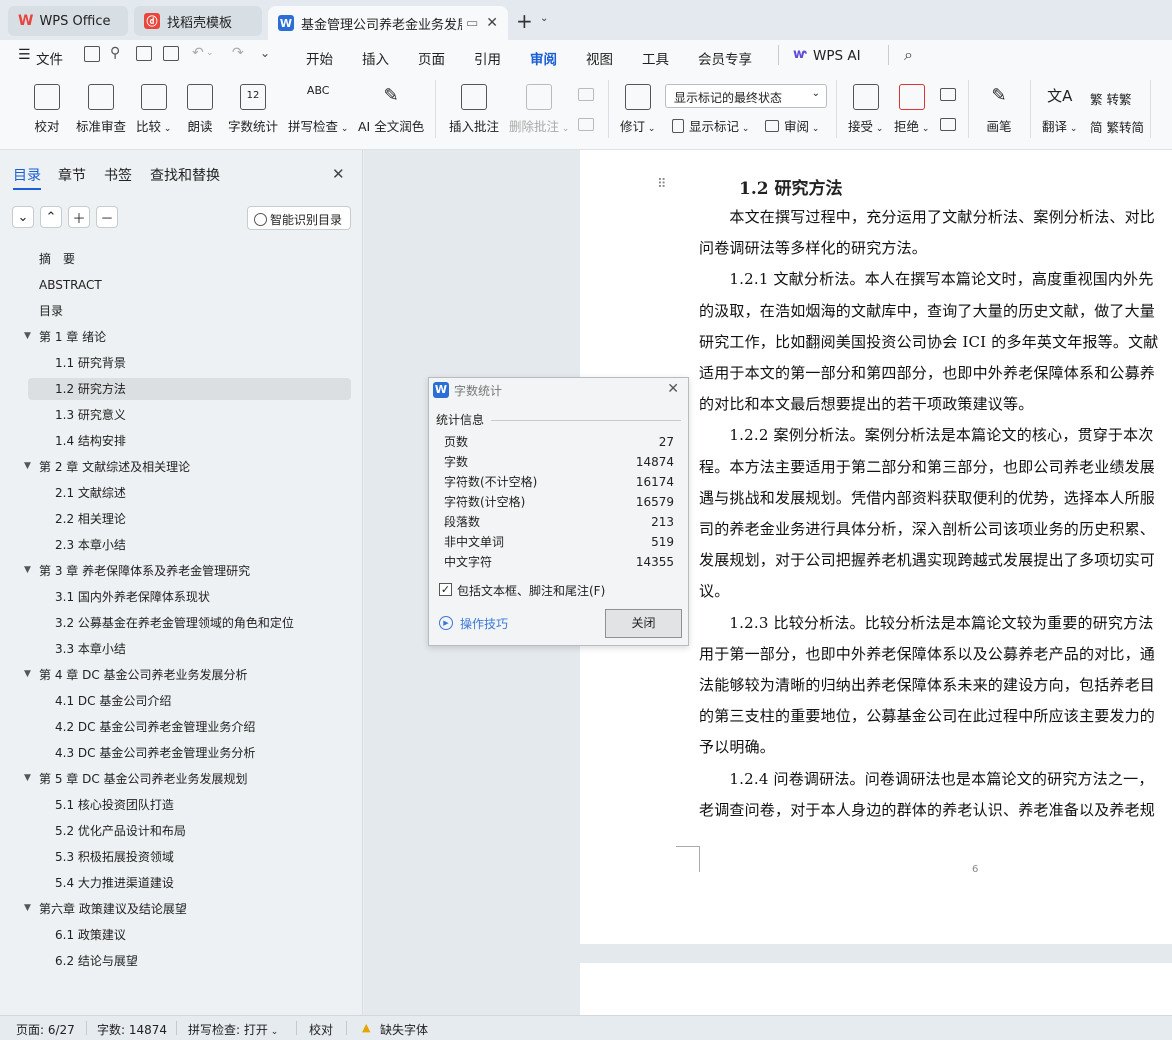  Describe the element at coordinates (637, 108) in the screenshot. I see `revise-button: 修订 ⌄` at that location.